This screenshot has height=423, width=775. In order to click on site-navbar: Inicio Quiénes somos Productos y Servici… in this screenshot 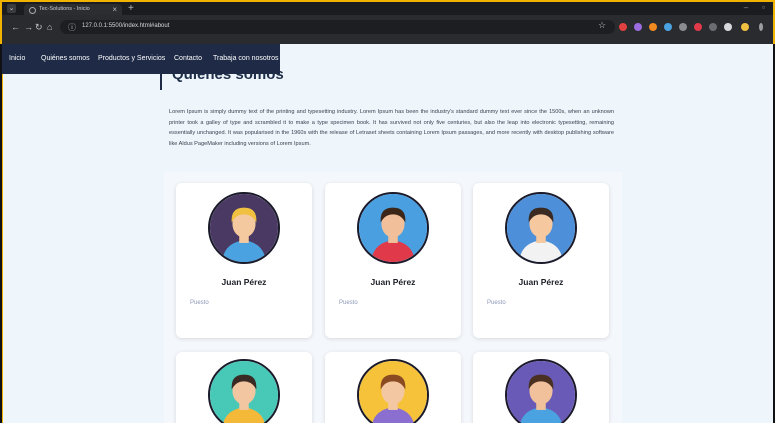, I will do `click(141, 59)`.